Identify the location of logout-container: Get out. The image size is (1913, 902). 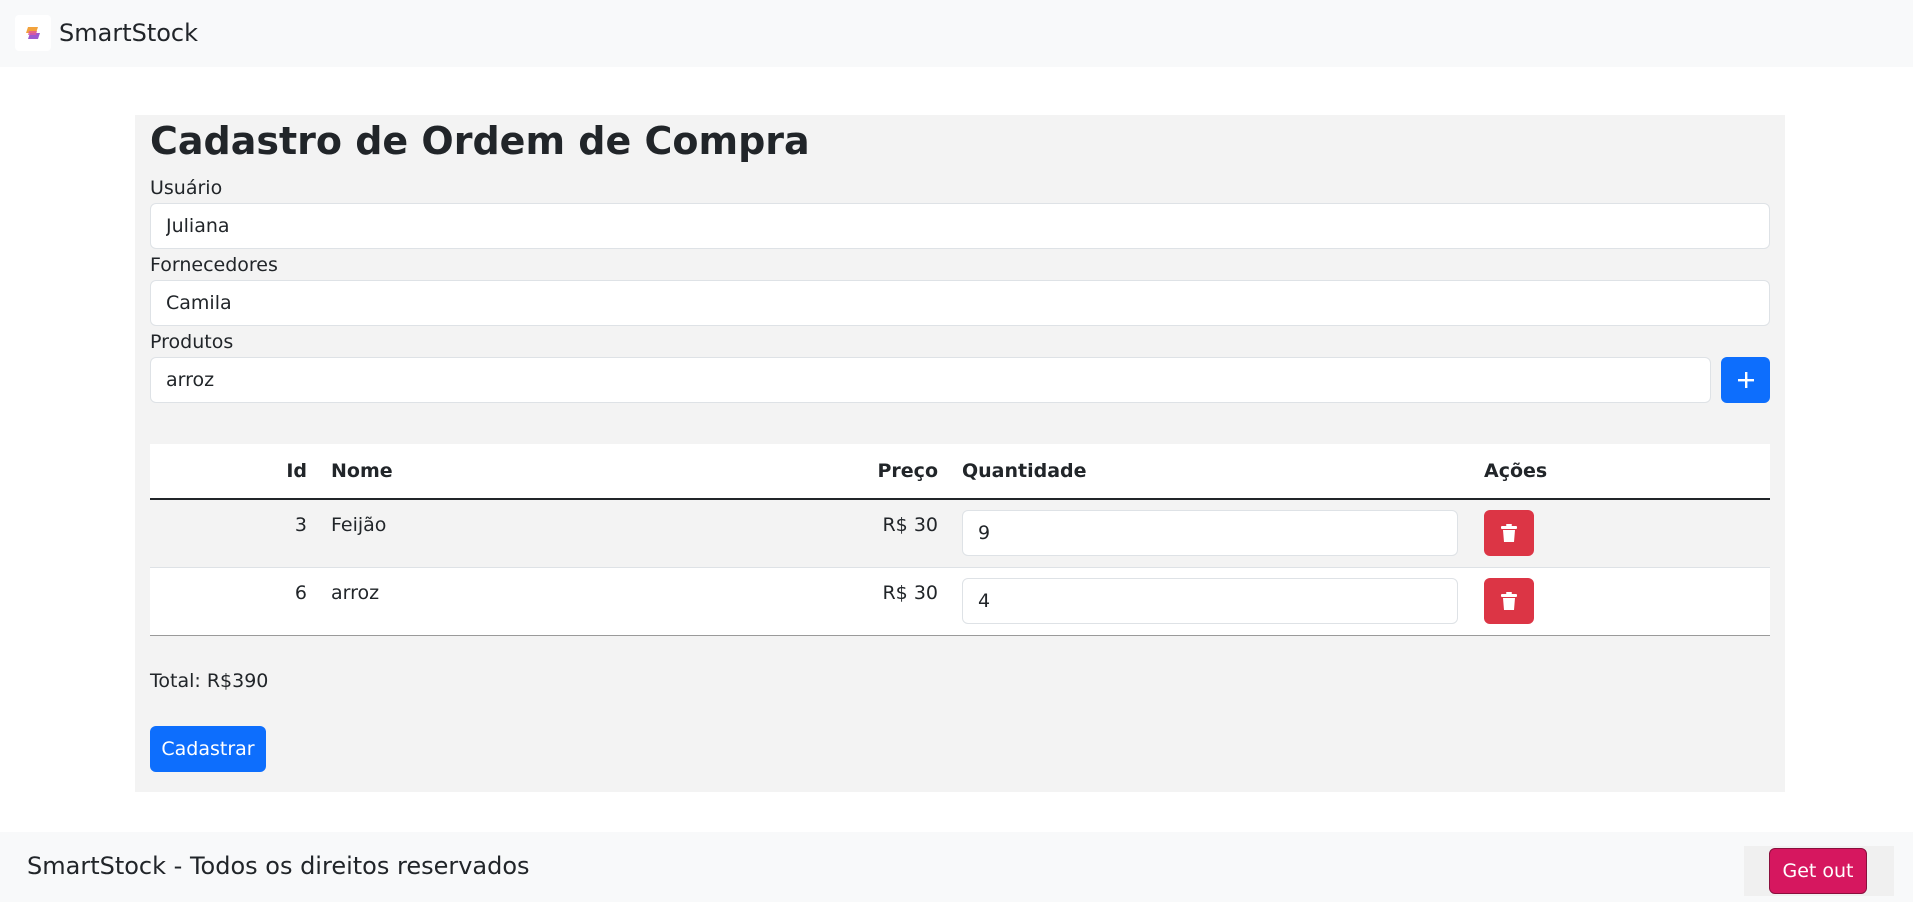
(1819, 871).